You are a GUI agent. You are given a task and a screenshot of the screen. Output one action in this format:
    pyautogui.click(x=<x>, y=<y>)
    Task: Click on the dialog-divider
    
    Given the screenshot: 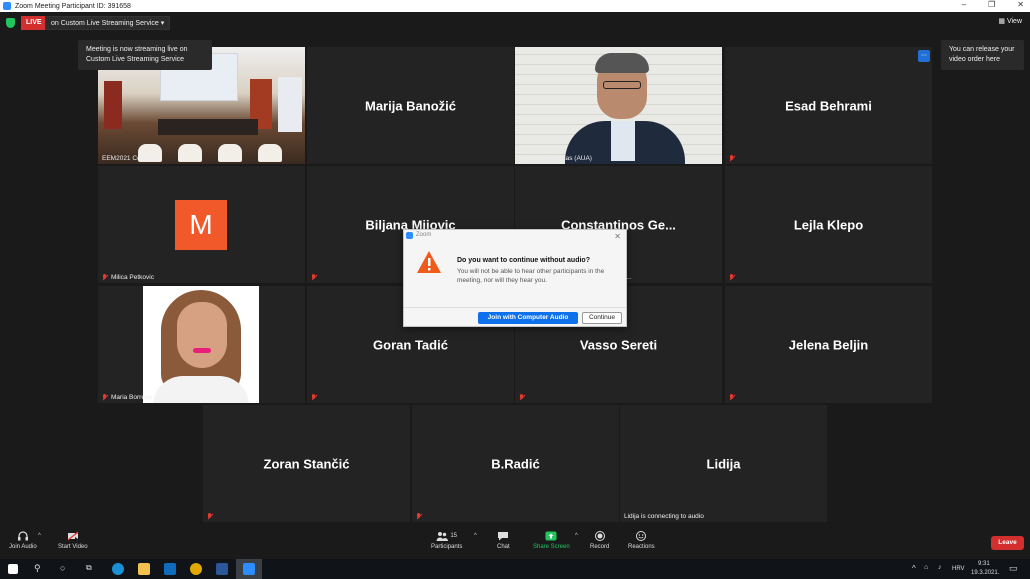 What is the action you would take?
    pyautogui.click(x=515, y=307)
    